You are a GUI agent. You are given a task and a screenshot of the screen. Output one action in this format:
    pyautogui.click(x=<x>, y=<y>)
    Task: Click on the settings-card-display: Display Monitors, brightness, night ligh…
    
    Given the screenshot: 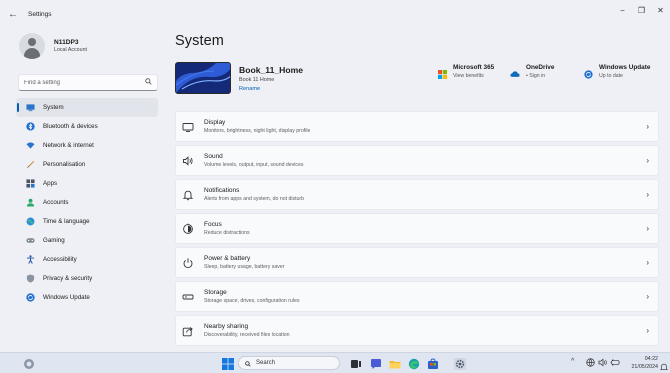 What is the action you would take?
    pyautogui.click(x=417, y=126)
    